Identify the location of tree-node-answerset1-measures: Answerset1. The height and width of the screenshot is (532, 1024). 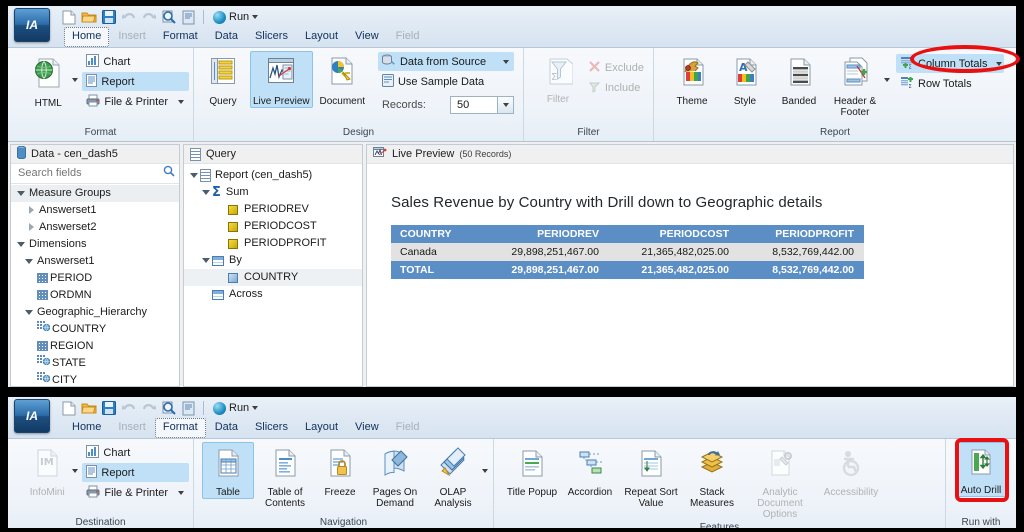
(95, 210).